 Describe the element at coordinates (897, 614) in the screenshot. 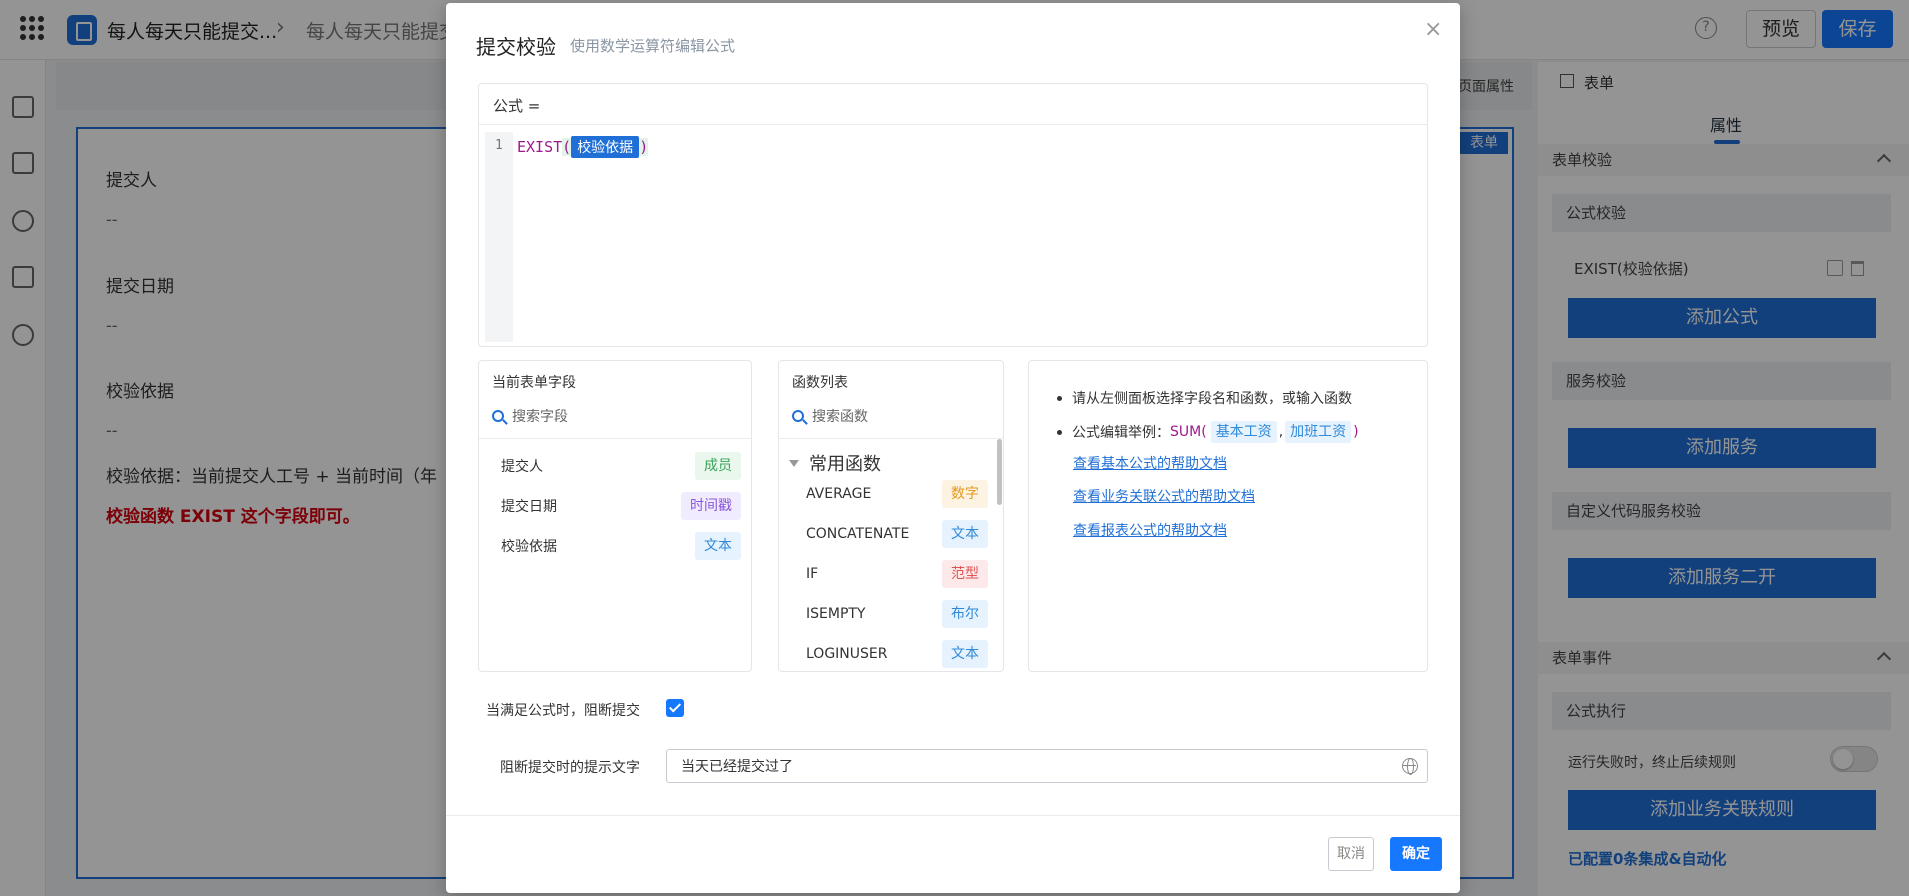

I see `list-item: ISEMPTY 布尔` at that location.